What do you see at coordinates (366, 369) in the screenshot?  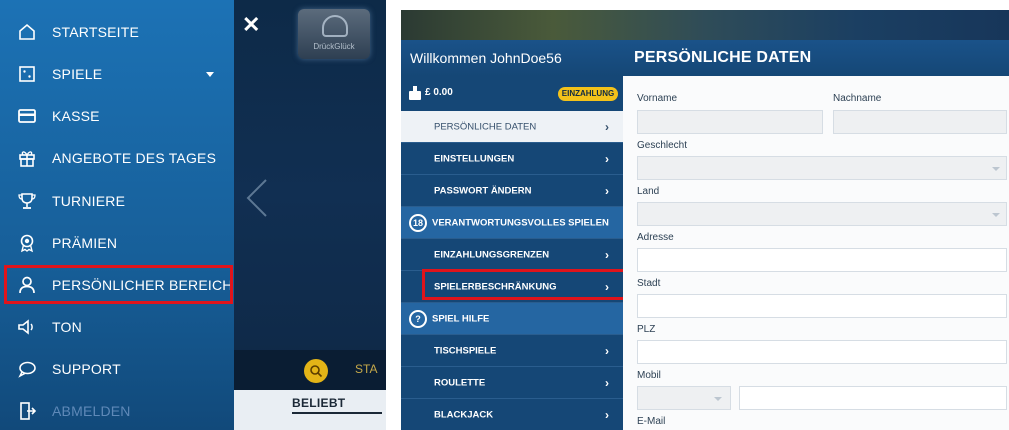 I see `tab-partial-label: STA` at bounding box center [366, 369].